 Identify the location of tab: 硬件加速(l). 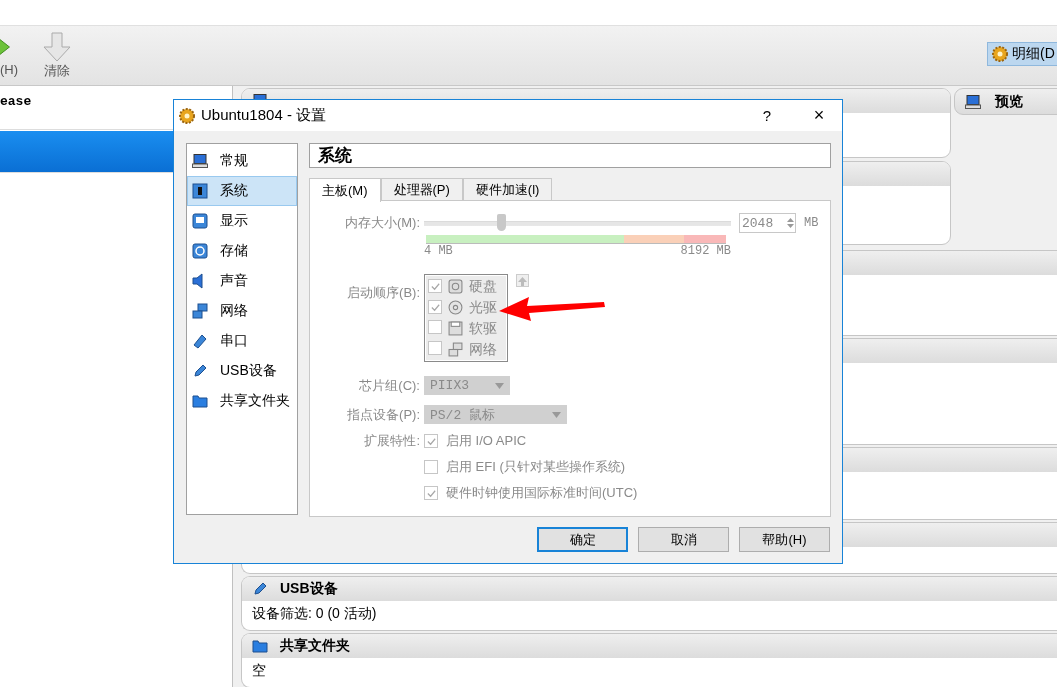
(507, 189).